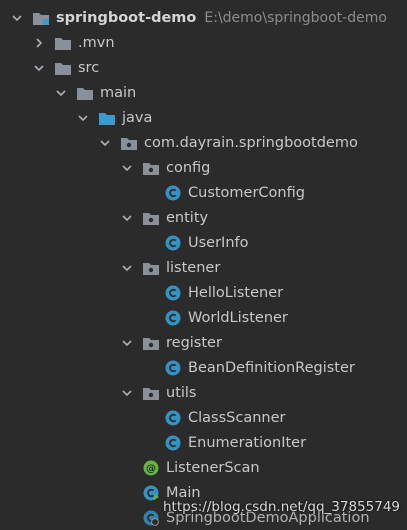  I want to click on tree-row-package: com.dayrain.springbootdemo, so click(203, 142).